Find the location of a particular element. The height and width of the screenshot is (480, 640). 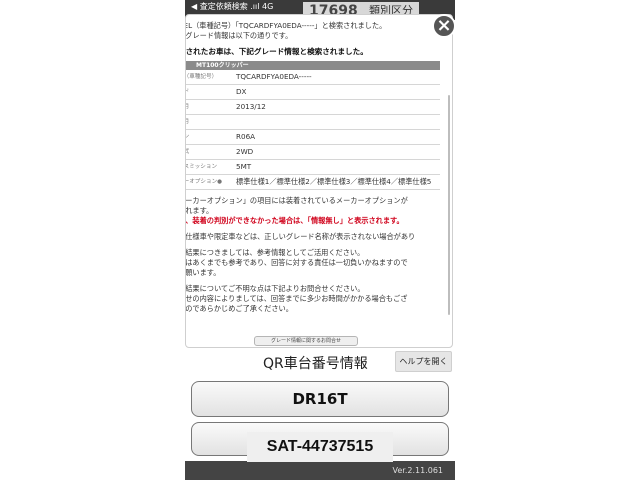

note-warning: し、装着の判別ができなかった場合は、「情報無し」と表示されます。 is located at coordinates (294, 220).